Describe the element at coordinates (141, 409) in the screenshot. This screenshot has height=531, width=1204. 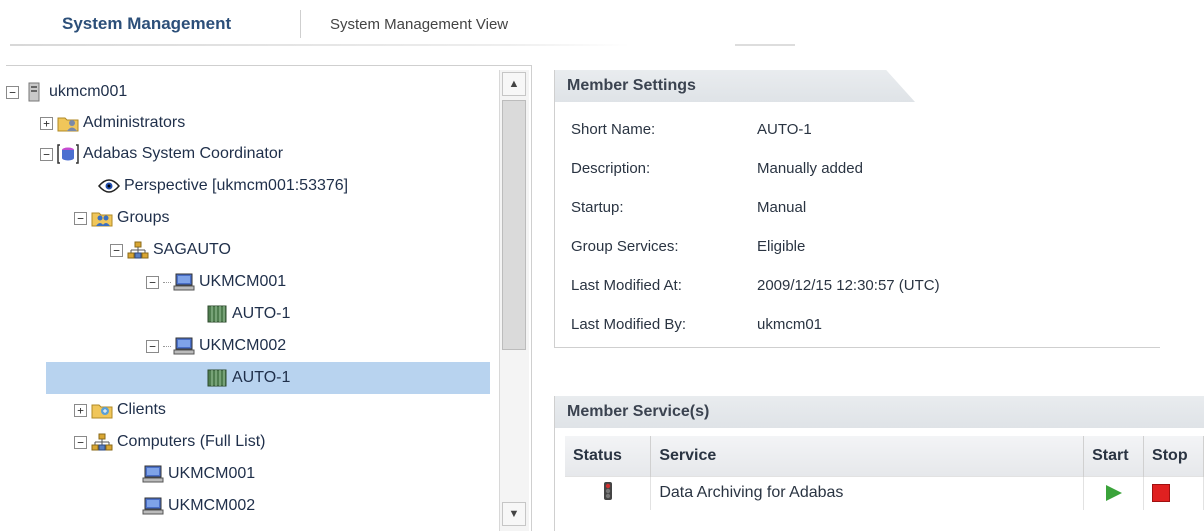
I see `tree-node-label: Clients` at that location.